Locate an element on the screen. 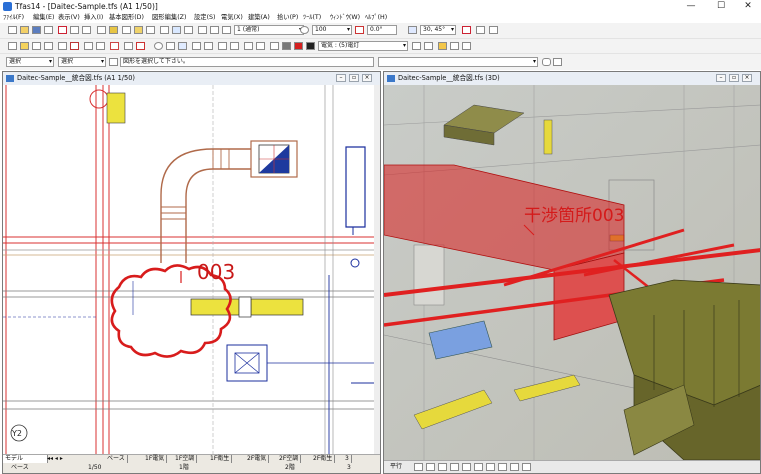 Image resolution: width=761 pixels, height=474 pixels. clash-check-icon is located at coordinates (466, 30).